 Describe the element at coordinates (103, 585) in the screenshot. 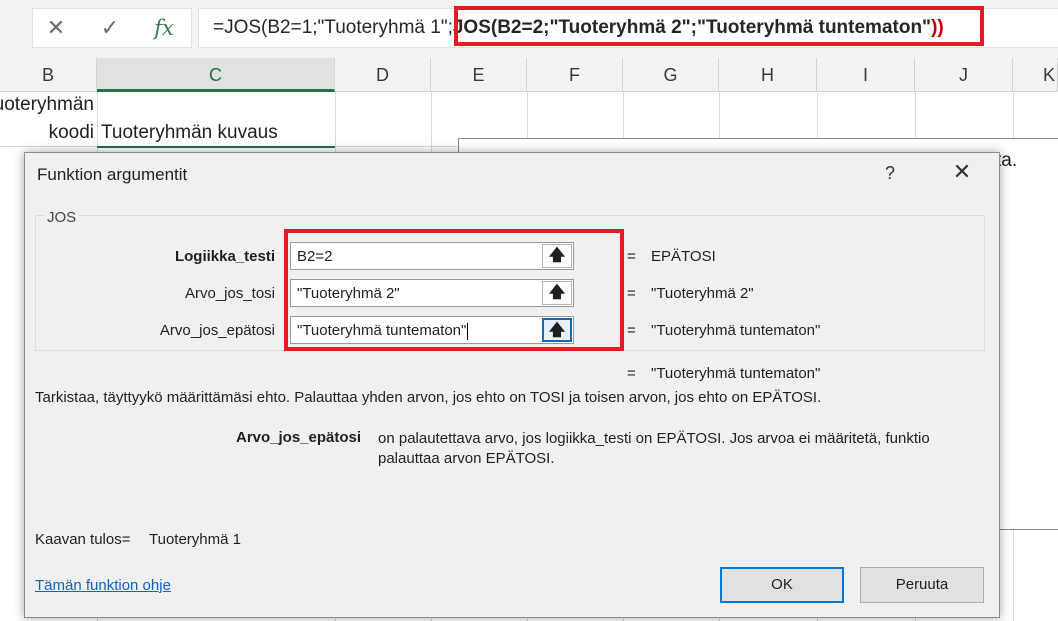

I see `function-help-link: Tämän funktion ohje` at that location.